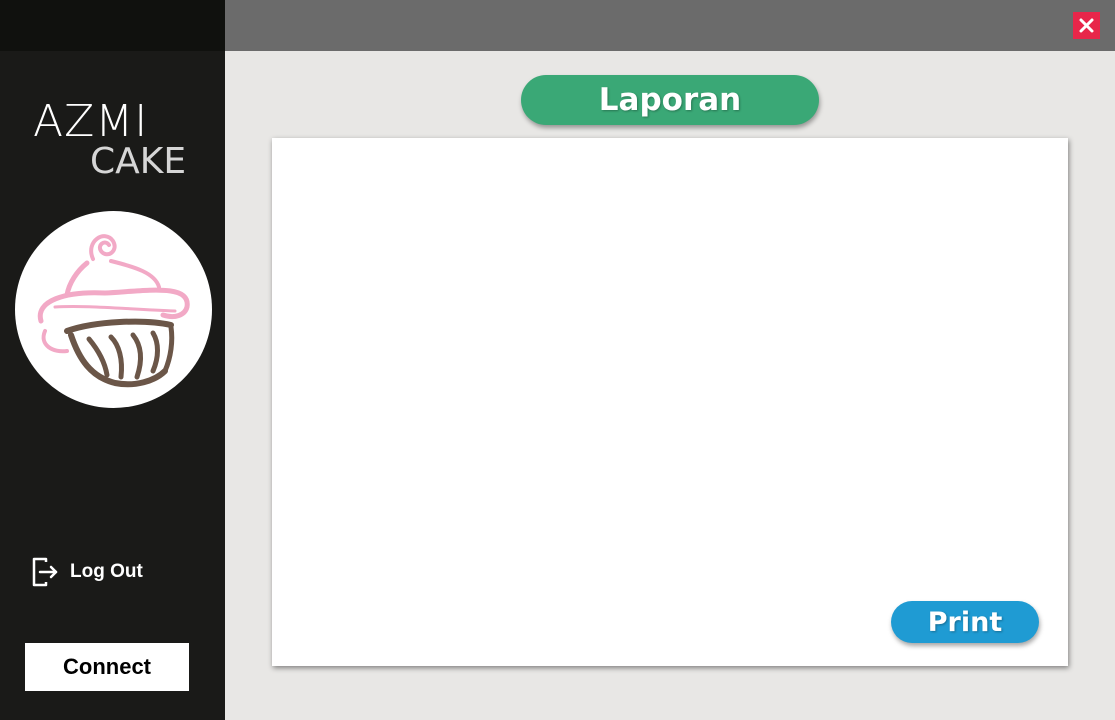 This screenshot has height=720, width=1115. Describe the element at coordinates (670, 100) in the screenshot. I see `page-title: Laporan` at that location.